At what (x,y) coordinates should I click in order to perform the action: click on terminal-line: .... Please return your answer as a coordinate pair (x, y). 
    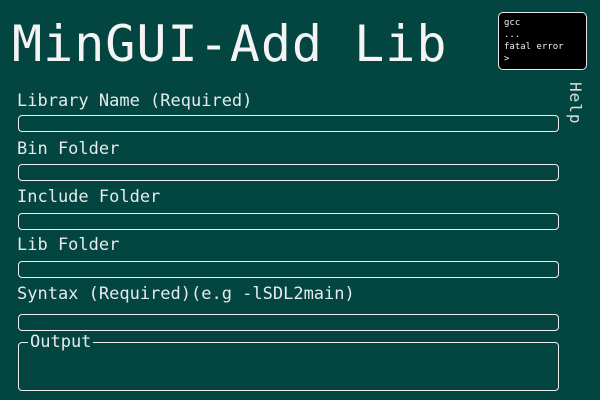
    Looking at the image, I should click on (512, 35).